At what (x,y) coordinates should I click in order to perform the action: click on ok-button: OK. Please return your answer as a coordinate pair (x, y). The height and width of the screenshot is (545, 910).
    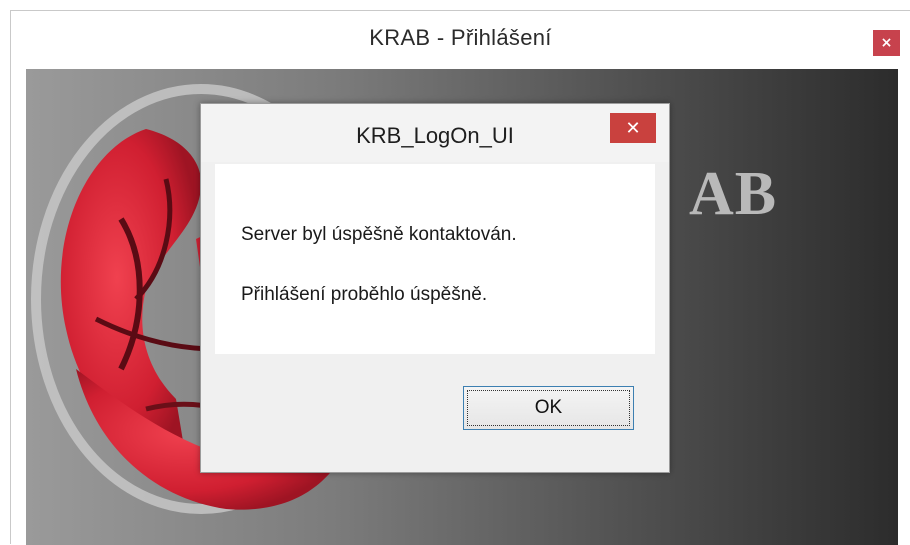
    Looking at the image, I should click on (548, 408).